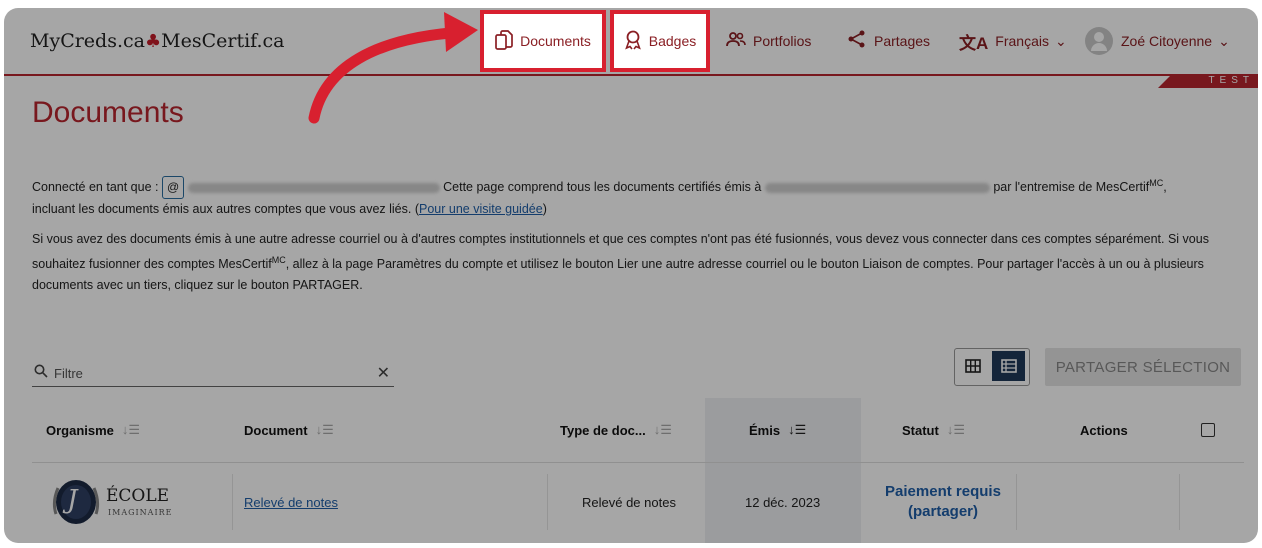 This screenshot has height=548, width=1262. I want to click on site-logo: MyCreds.ca♣MesCertif.ca, so click(157, 41).